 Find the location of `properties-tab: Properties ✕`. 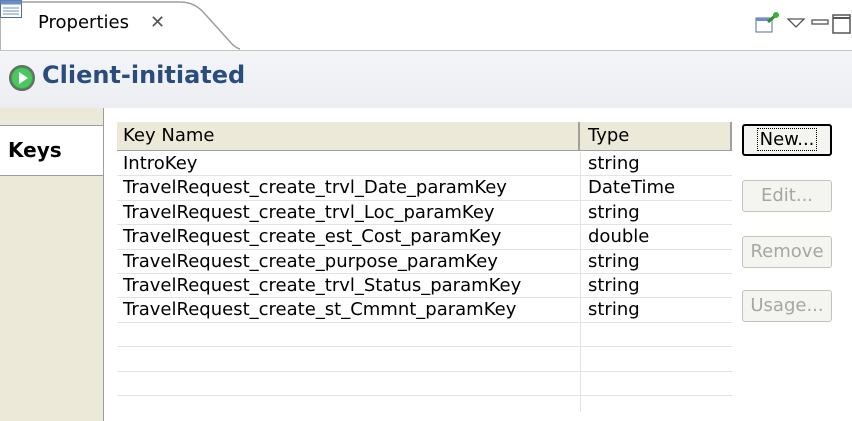

properties-tab: Properties ✕ is located at coordinates (120, 25).